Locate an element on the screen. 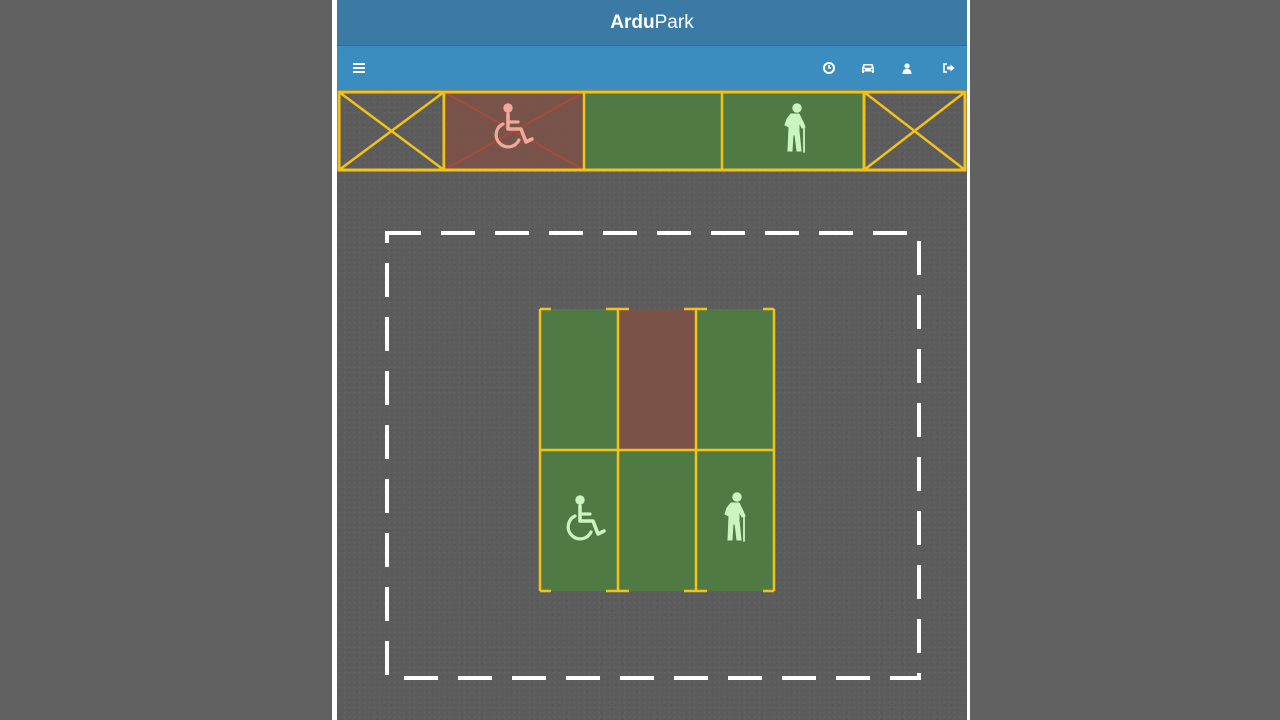 The height and width of the screenshot is (720, 1280). app-title-rest: Park is located at coordinates (674, 22).